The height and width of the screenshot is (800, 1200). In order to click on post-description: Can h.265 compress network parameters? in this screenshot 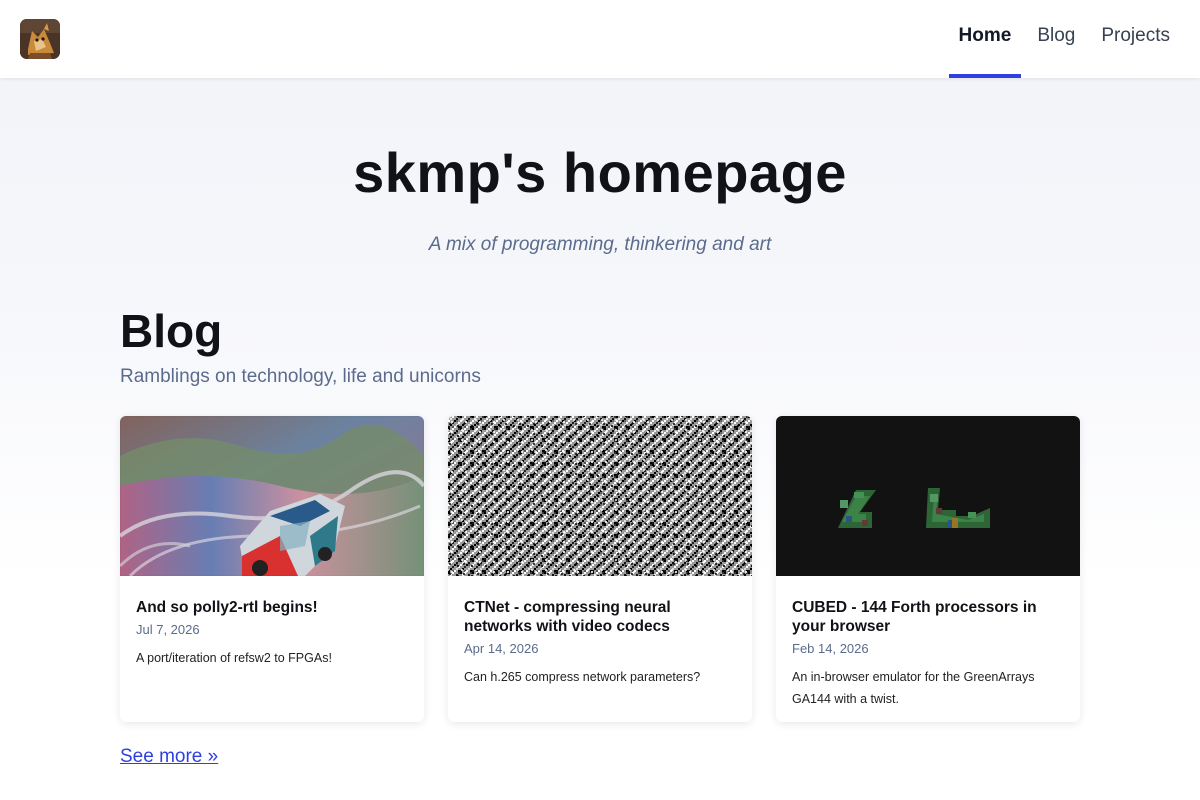, I will do `click(582, 677)`.